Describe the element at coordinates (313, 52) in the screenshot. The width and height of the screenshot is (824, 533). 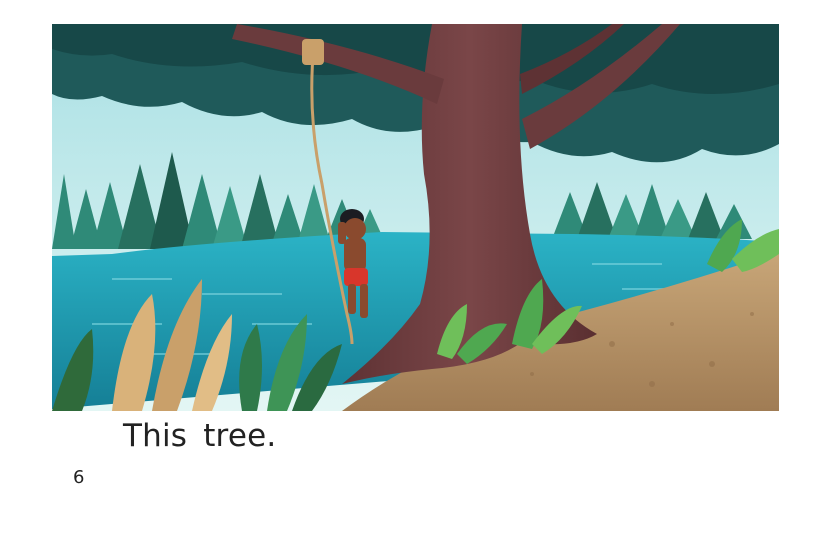
I see `rope-knot` at that location.